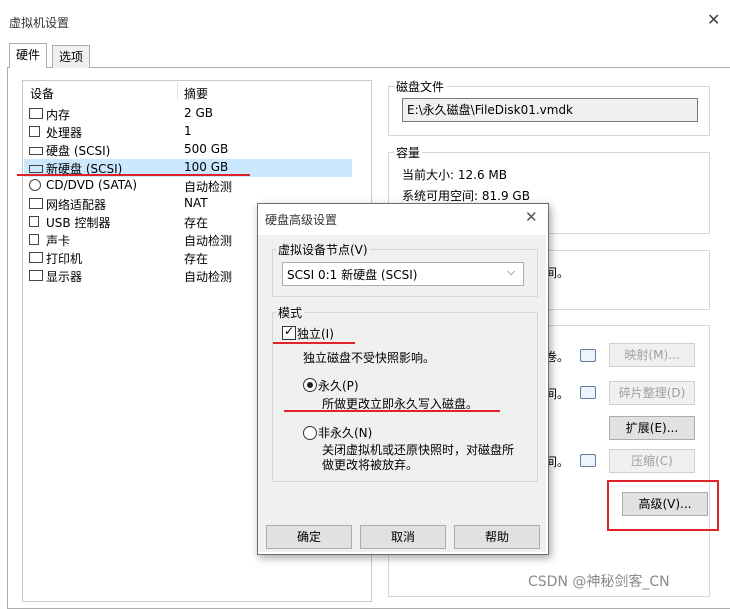  What do you see at coordinates (497, 537) in the screenshot?
I see `help-button: 帮助` at bounding box center [497, 537].